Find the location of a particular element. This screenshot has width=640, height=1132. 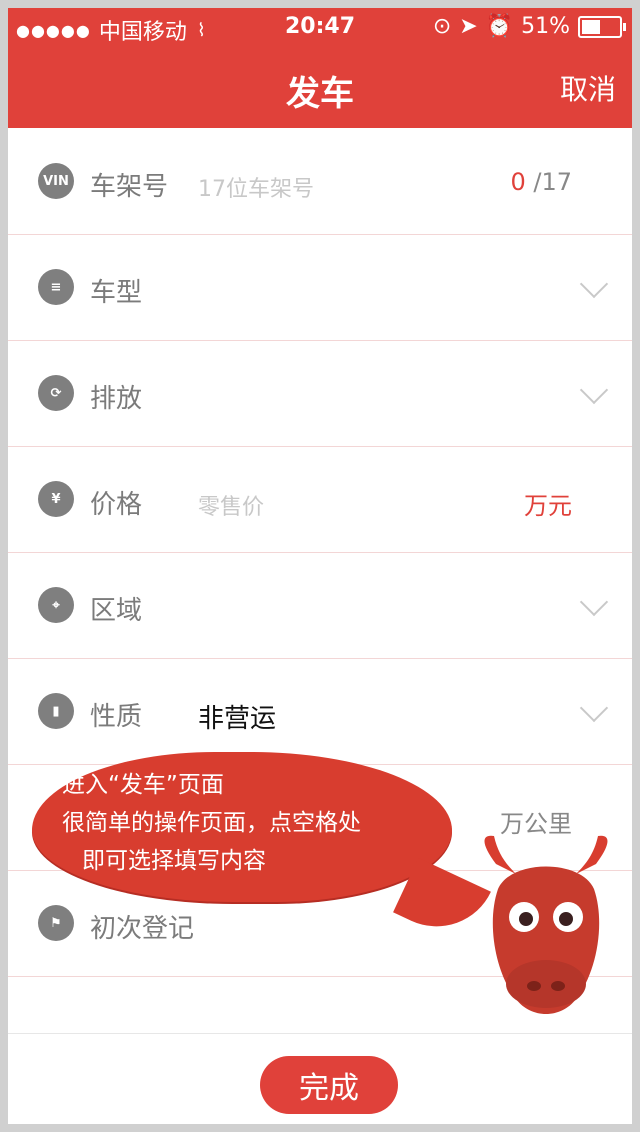

row-region: ⌖ 区域 is located at coordinates (320, 605).